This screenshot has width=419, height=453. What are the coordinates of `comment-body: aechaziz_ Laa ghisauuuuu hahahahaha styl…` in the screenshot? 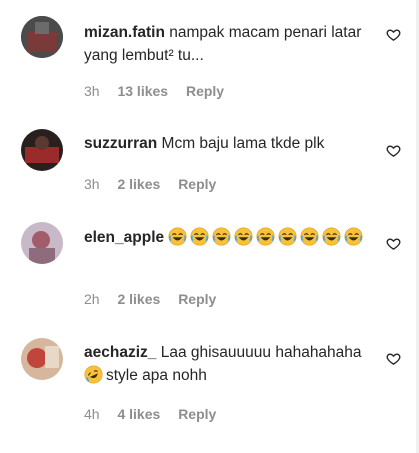 It's located at (230, 364).